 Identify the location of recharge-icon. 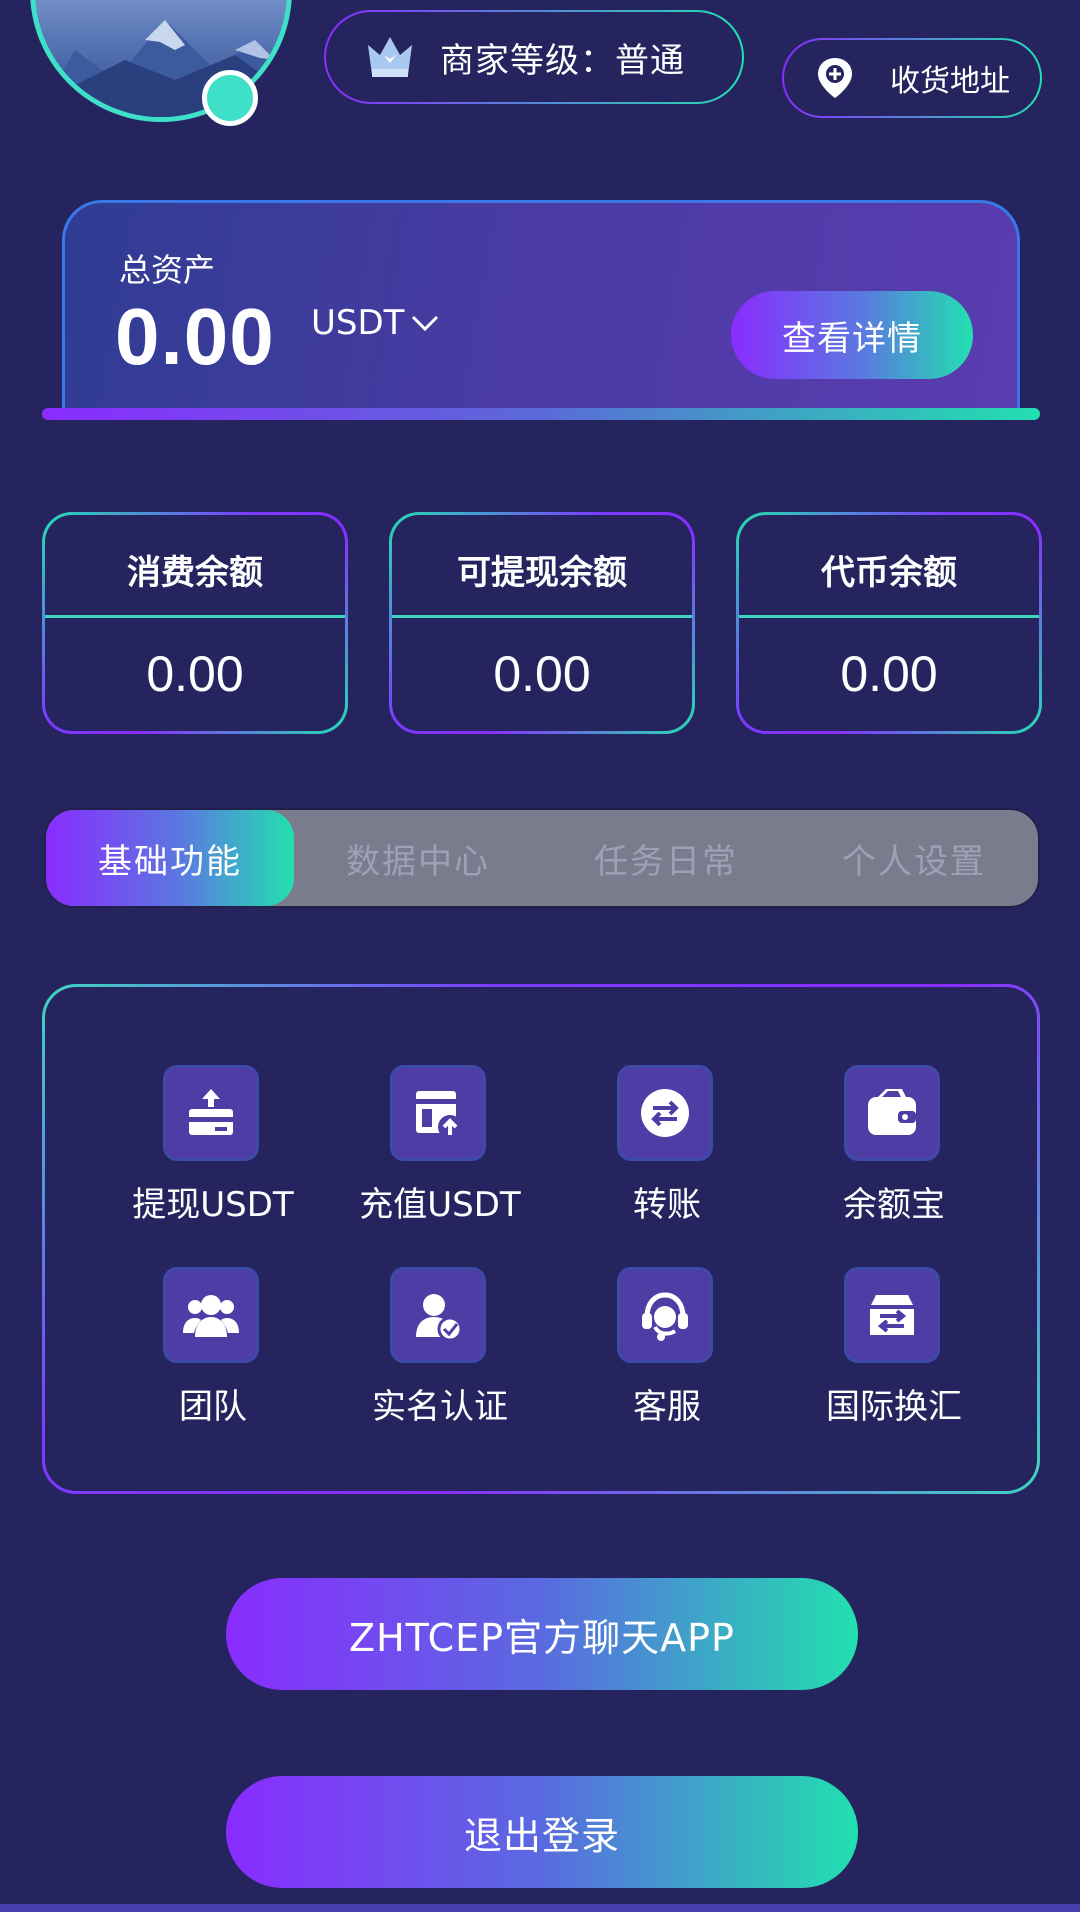
(438, 1113).